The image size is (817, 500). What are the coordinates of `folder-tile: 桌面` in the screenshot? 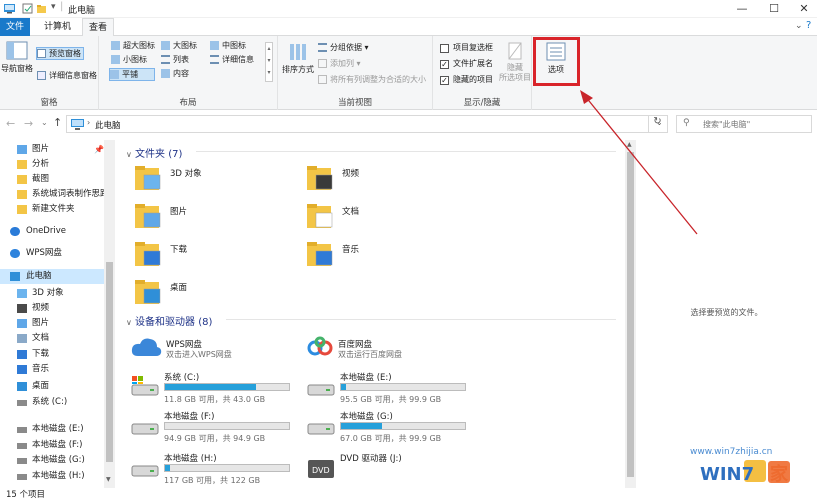 It's located at (160, 294).